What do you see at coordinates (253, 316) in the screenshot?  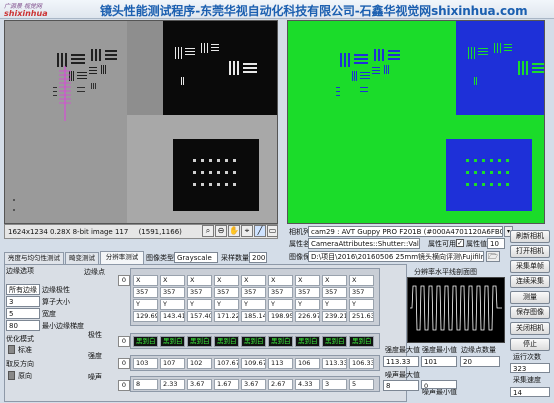 I see `edge-y-value: 185.14` at bounding box center [253, 316].